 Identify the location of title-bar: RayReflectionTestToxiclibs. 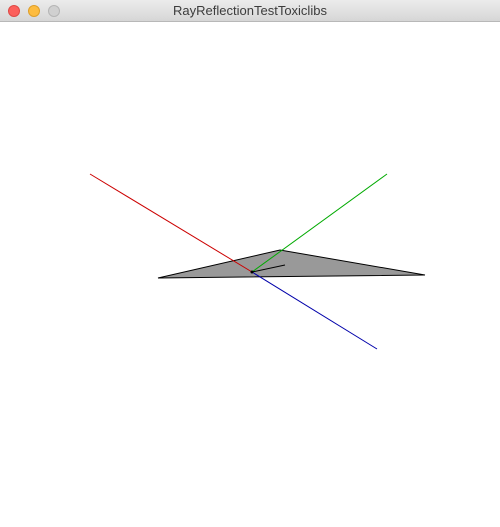
(250, 11).